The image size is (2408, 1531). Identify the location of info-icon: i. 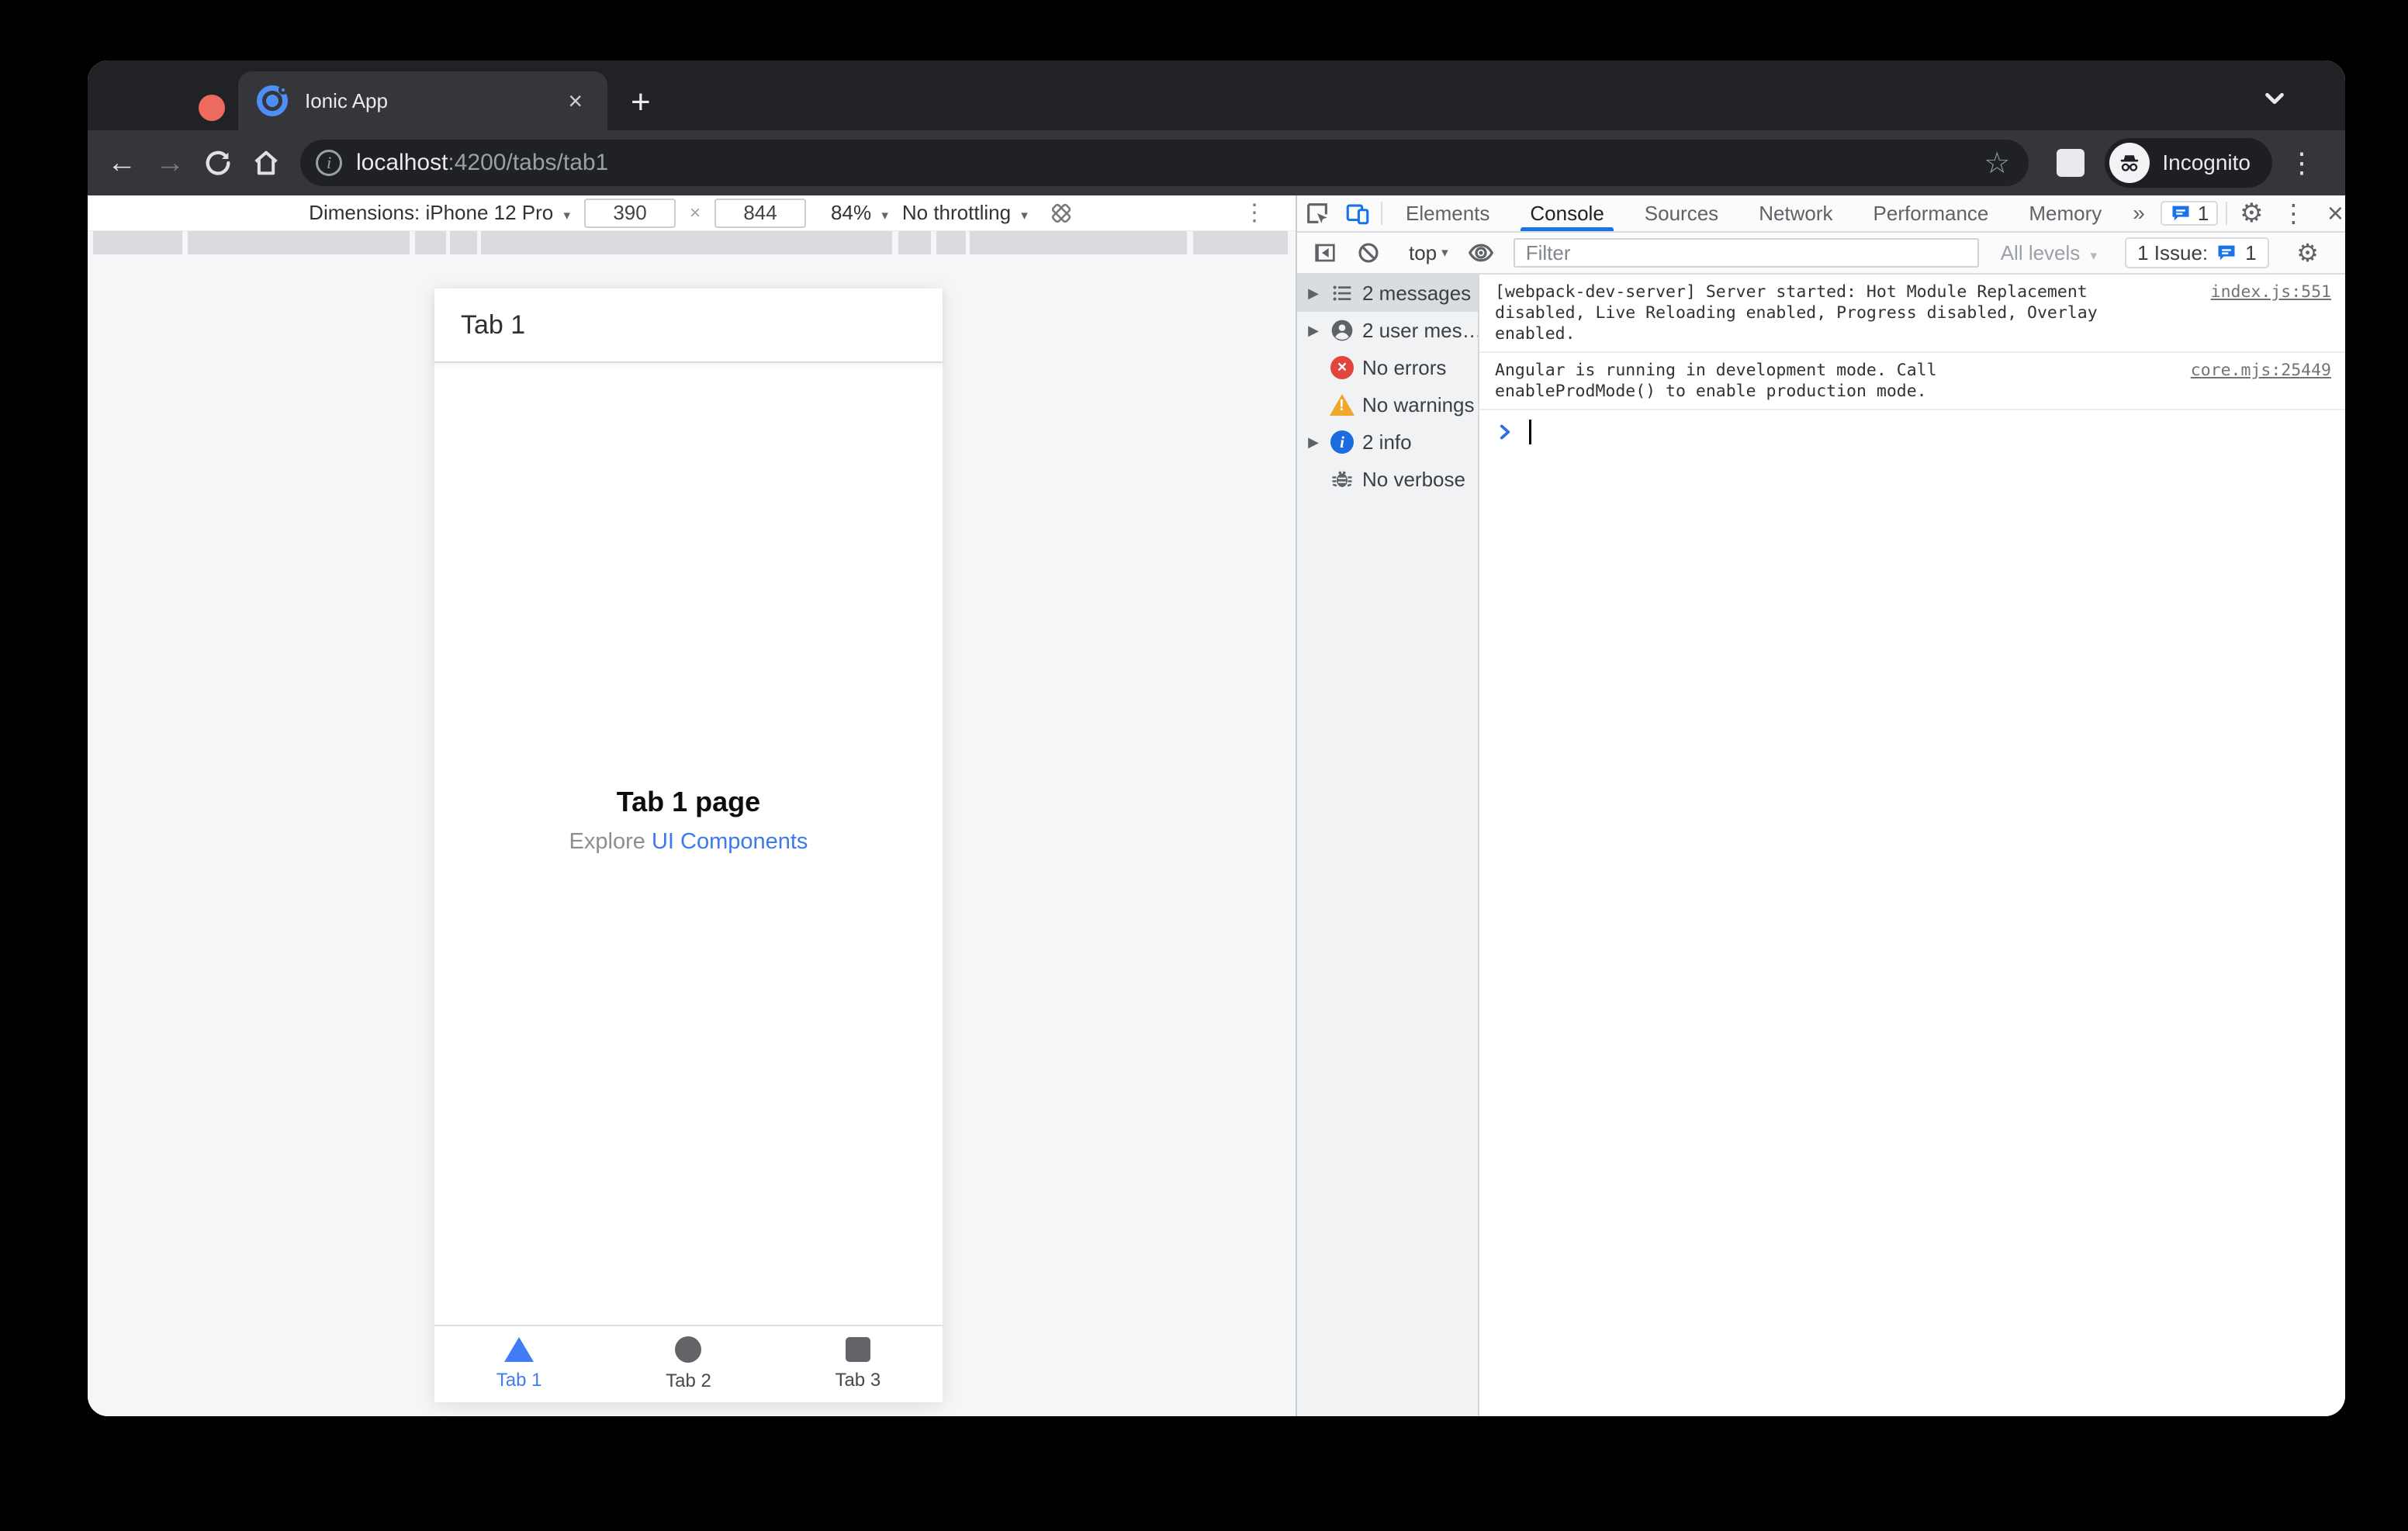
(1342, 442).